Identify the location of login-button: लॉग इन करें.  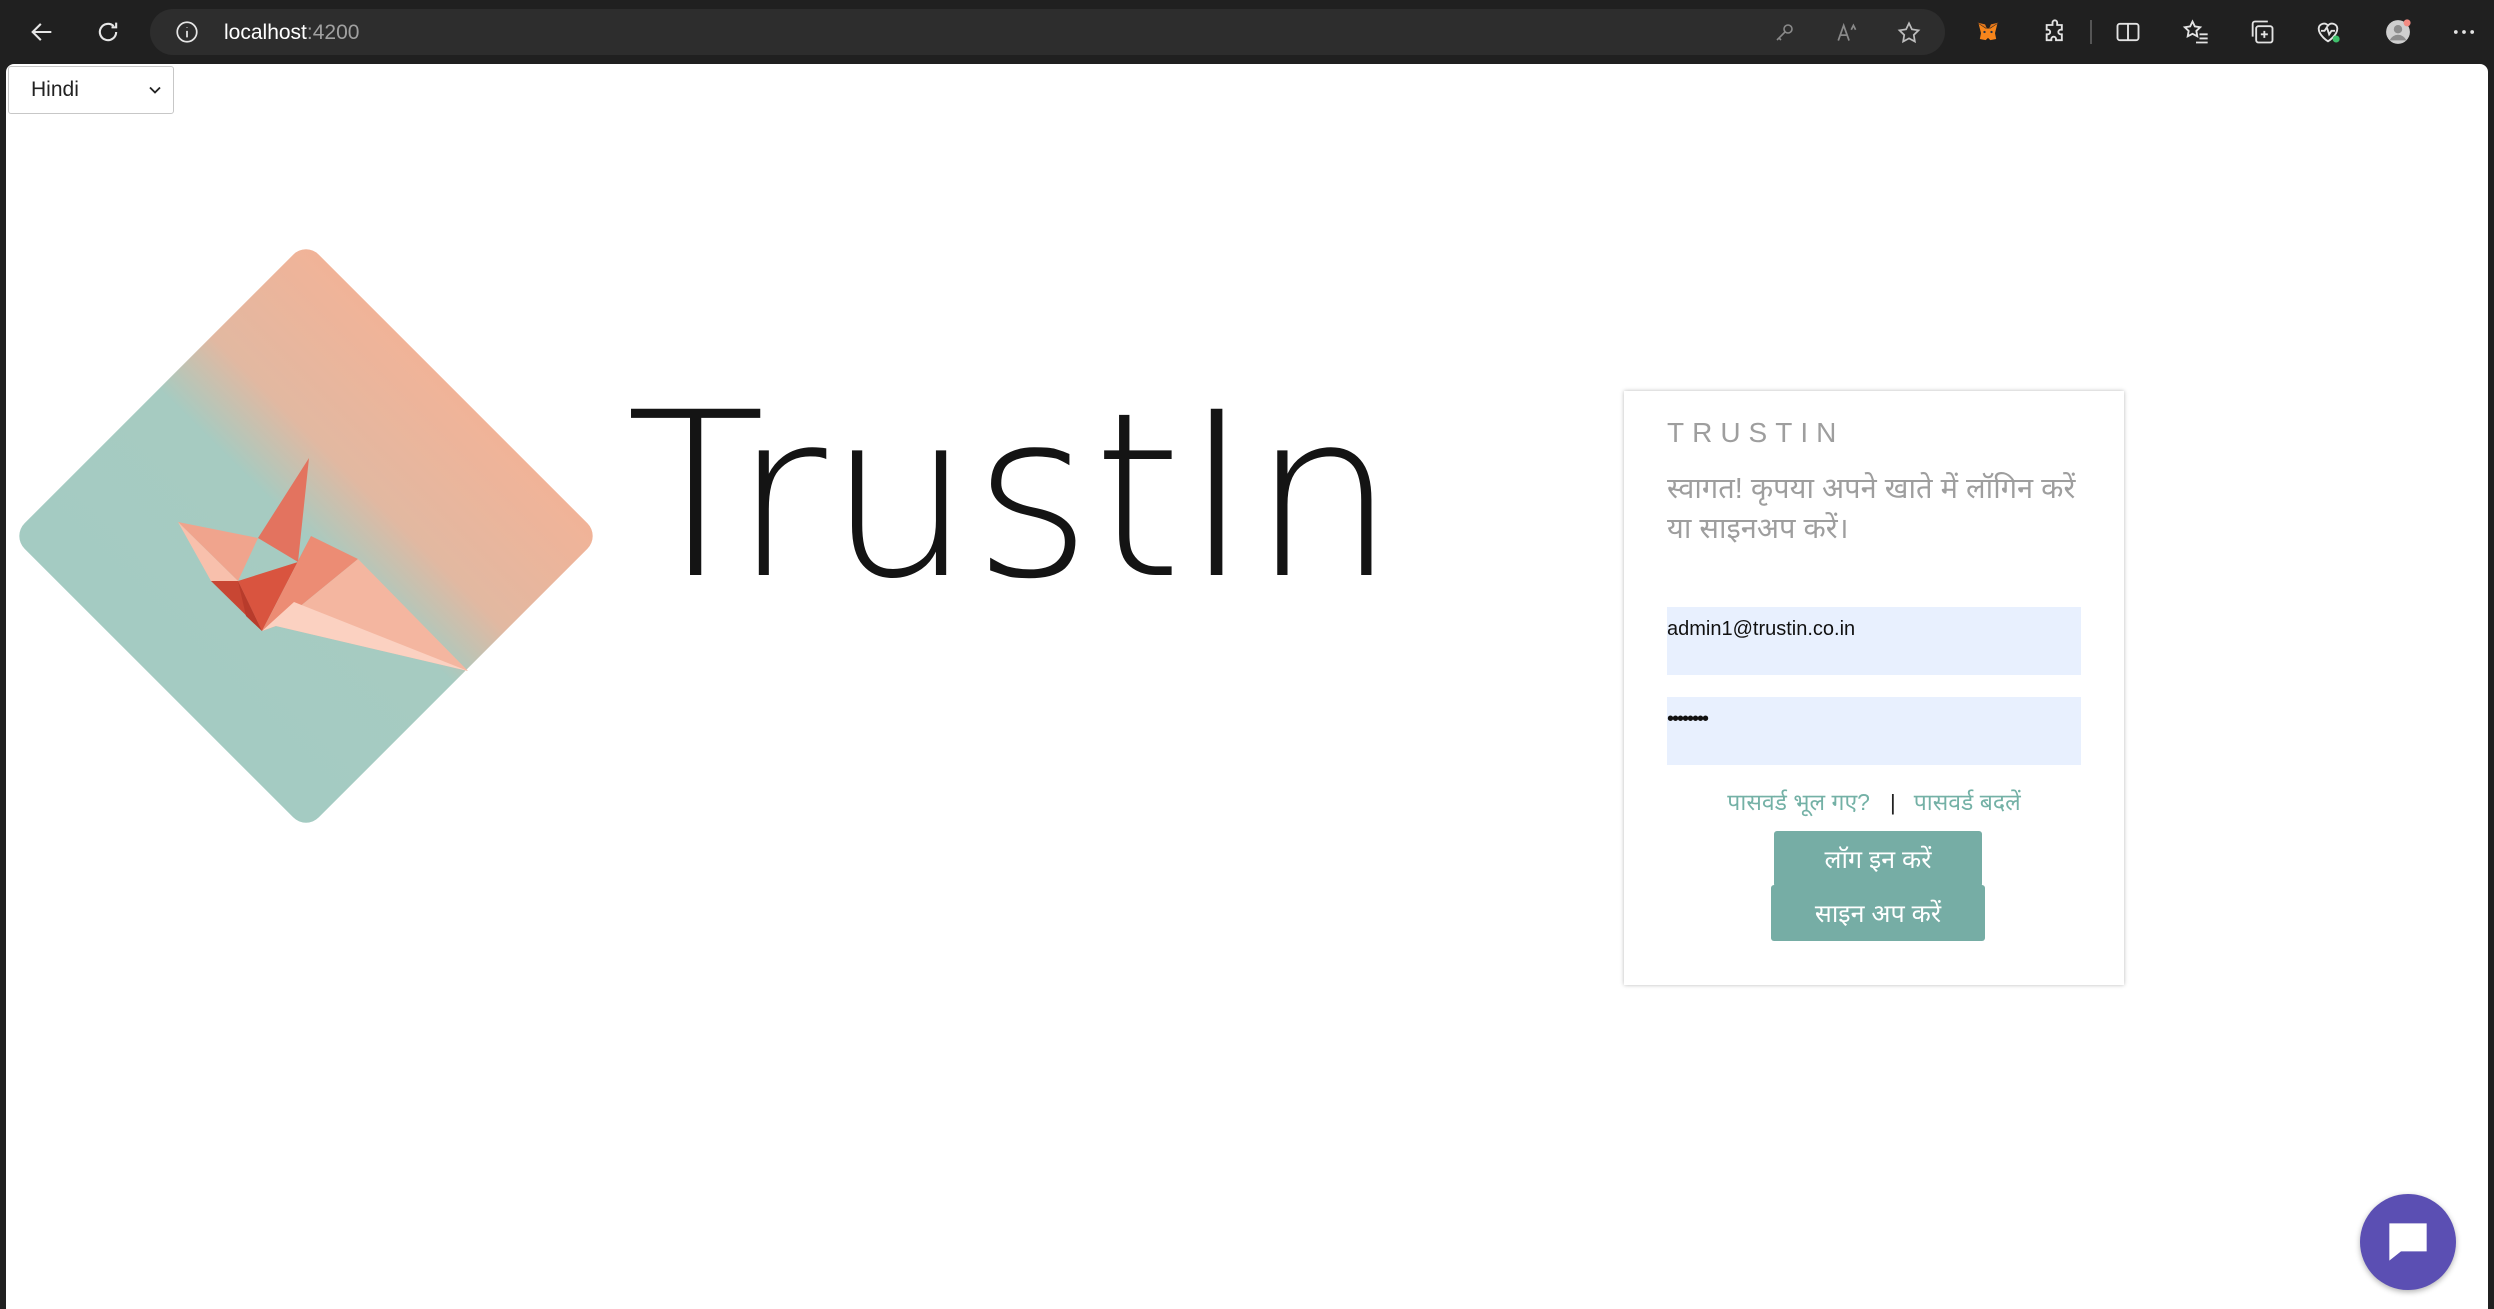
(1878, 859).